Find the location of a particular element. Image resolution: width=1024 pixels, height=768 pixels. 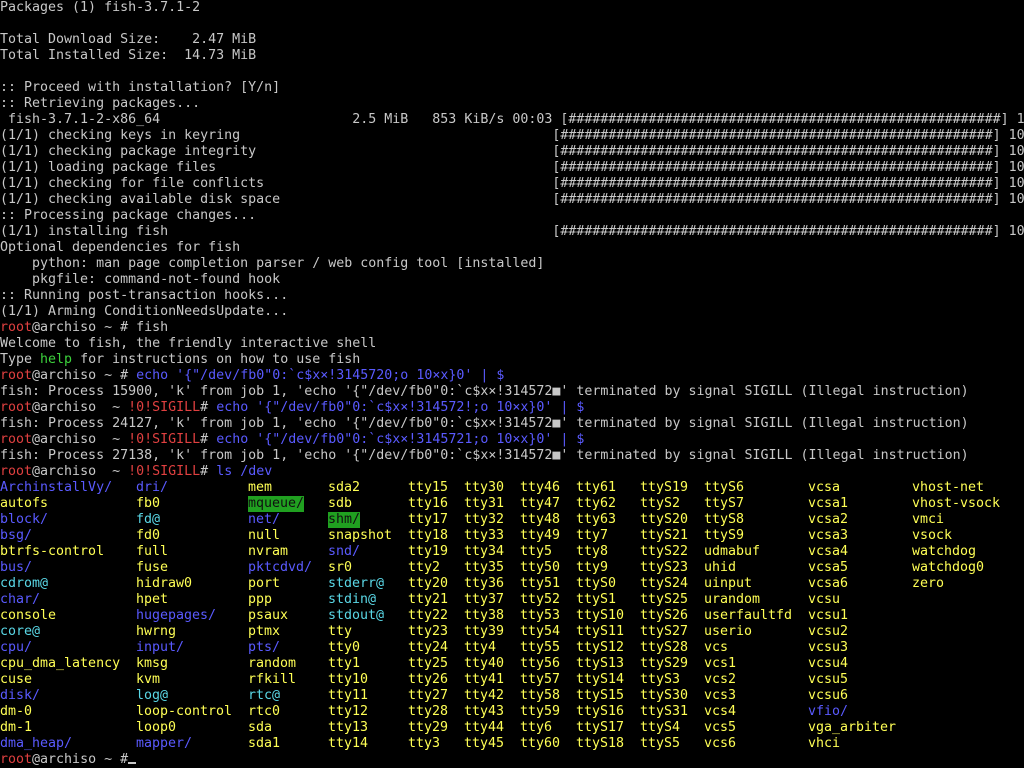

ls-entry: mapper/ is located at coordinates (164, 743).